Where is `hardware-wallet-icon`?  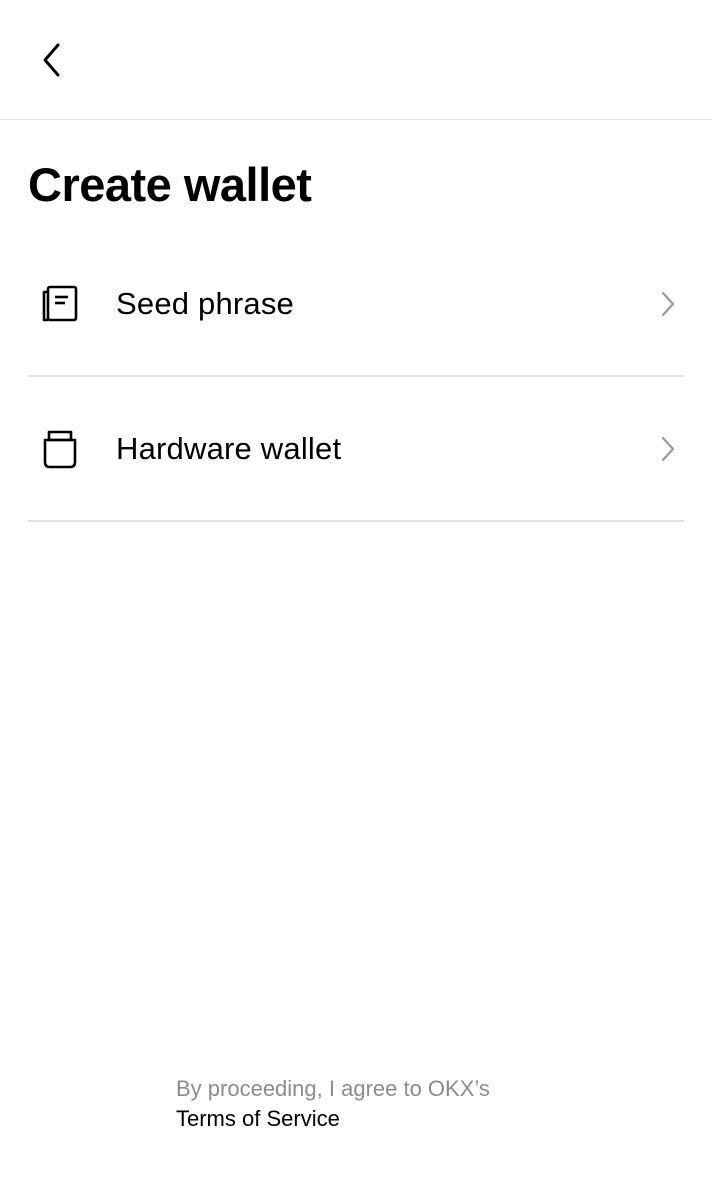
hardware-wallet-icon is located at coordinates (60, 449).